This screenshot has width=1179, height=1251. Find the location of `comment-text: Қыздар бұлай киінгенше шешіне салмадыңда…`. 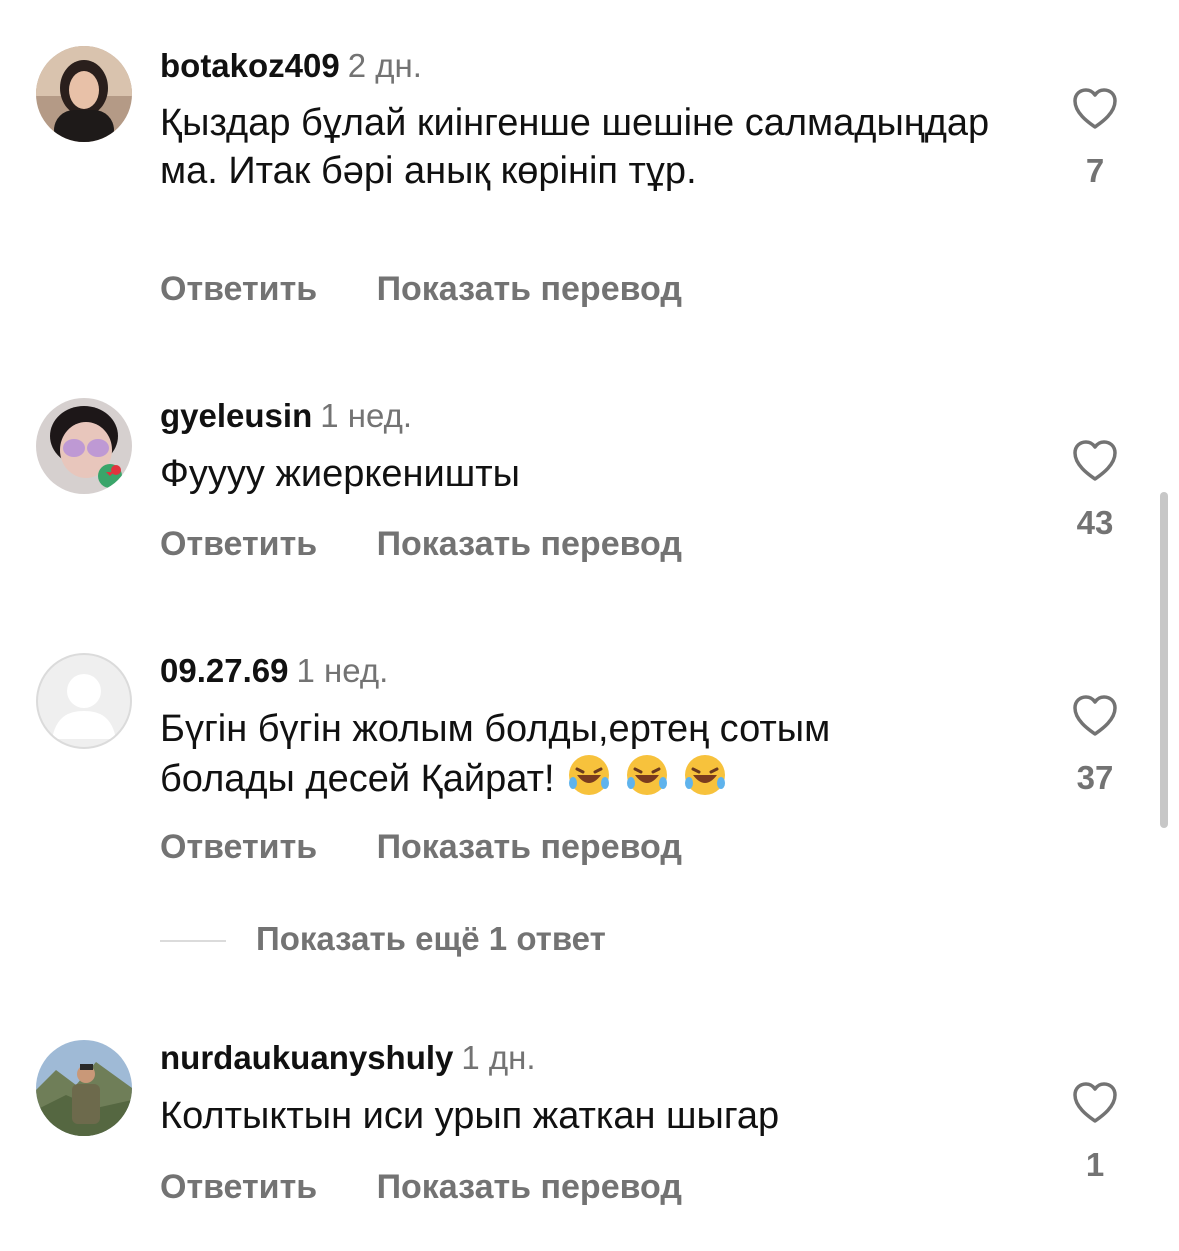

comment-text: Қыздар бұлай киінгенше шешіне салмадыңда… is located at coordinates (575, 147).